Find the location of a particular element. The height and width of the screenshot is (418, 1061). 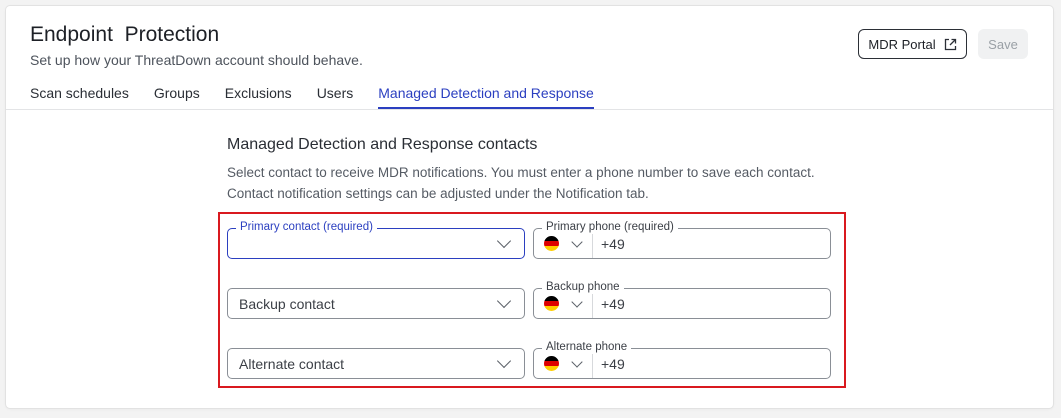

tab-groups: Groups is located at coordinates (177, 97).